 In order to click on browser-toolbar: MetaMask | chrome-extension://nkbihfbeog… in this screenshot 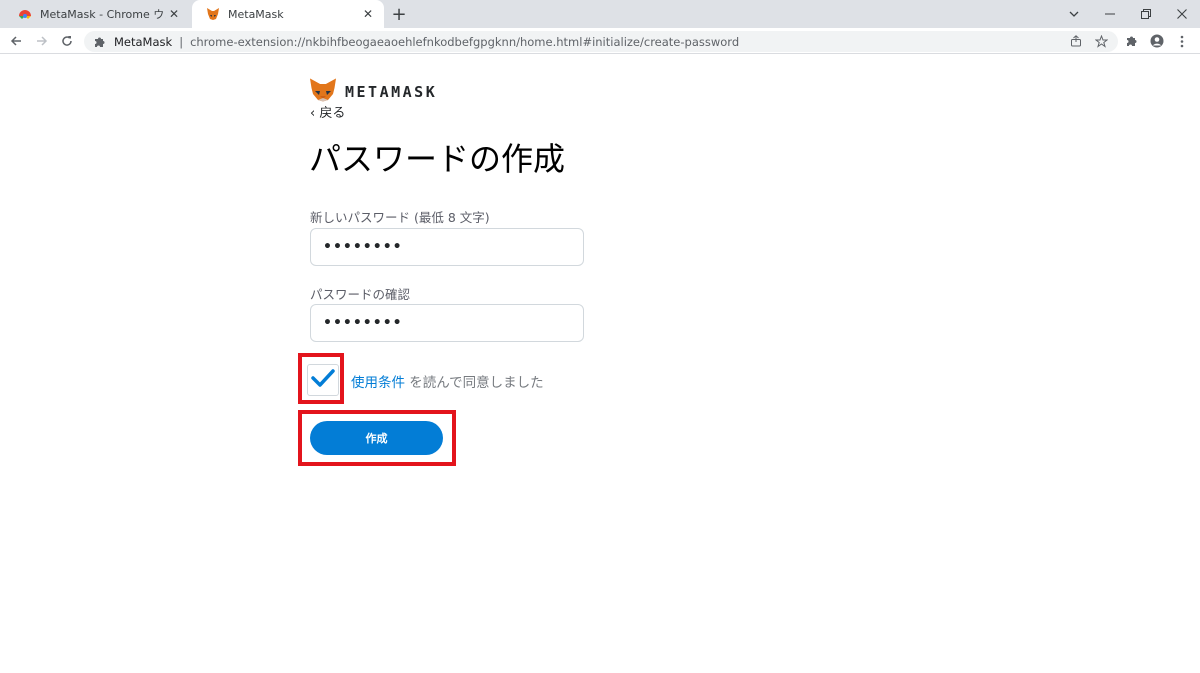, I will do `click(600, 41)`.